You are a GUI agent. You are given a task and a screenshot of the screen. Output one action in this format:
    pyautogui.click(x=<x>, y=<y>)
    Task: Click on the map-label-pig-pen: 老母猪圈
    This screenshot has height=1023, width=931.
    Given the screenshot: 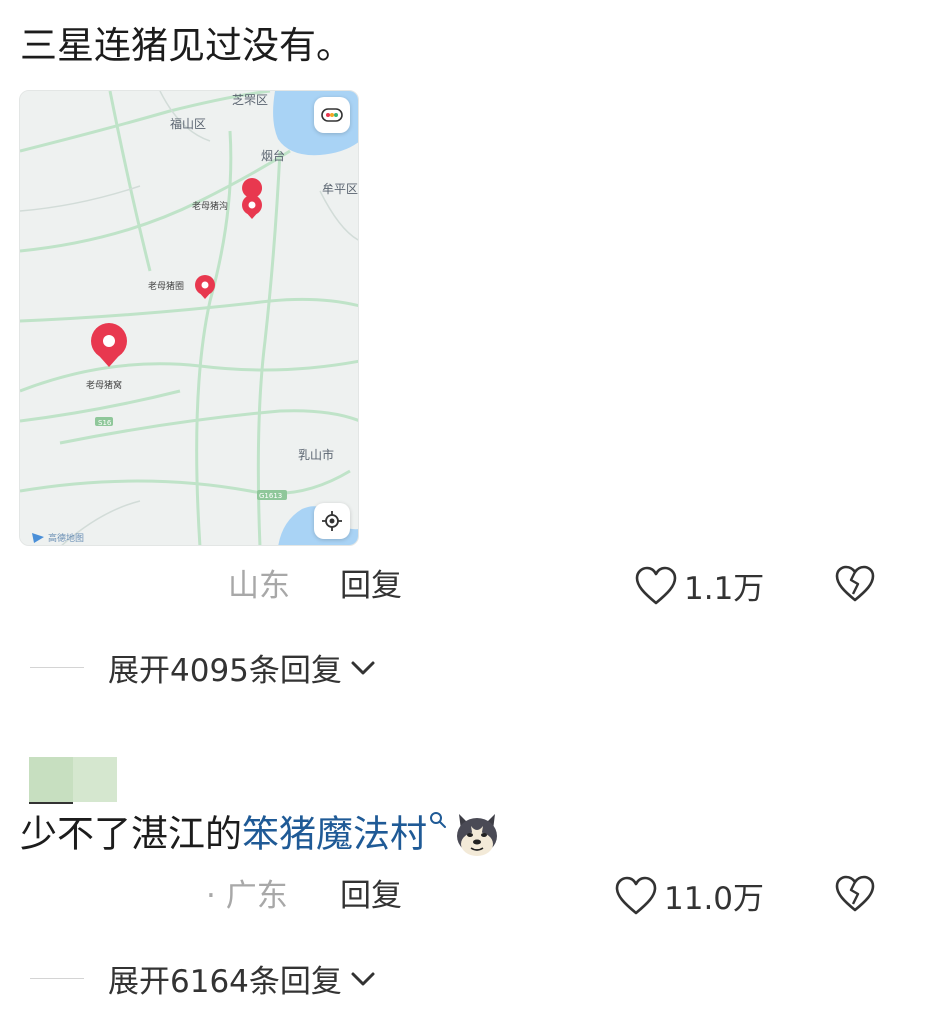 What is the action you would take?
    pyautogui.click(x=166, y=286)
    